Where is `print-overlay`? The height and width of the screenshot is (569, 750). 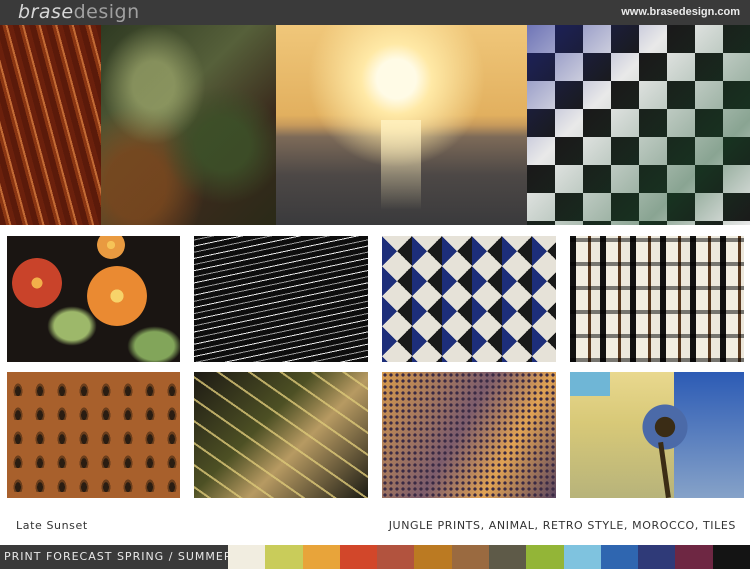 print-overlay is located at coordinates (657, 299).